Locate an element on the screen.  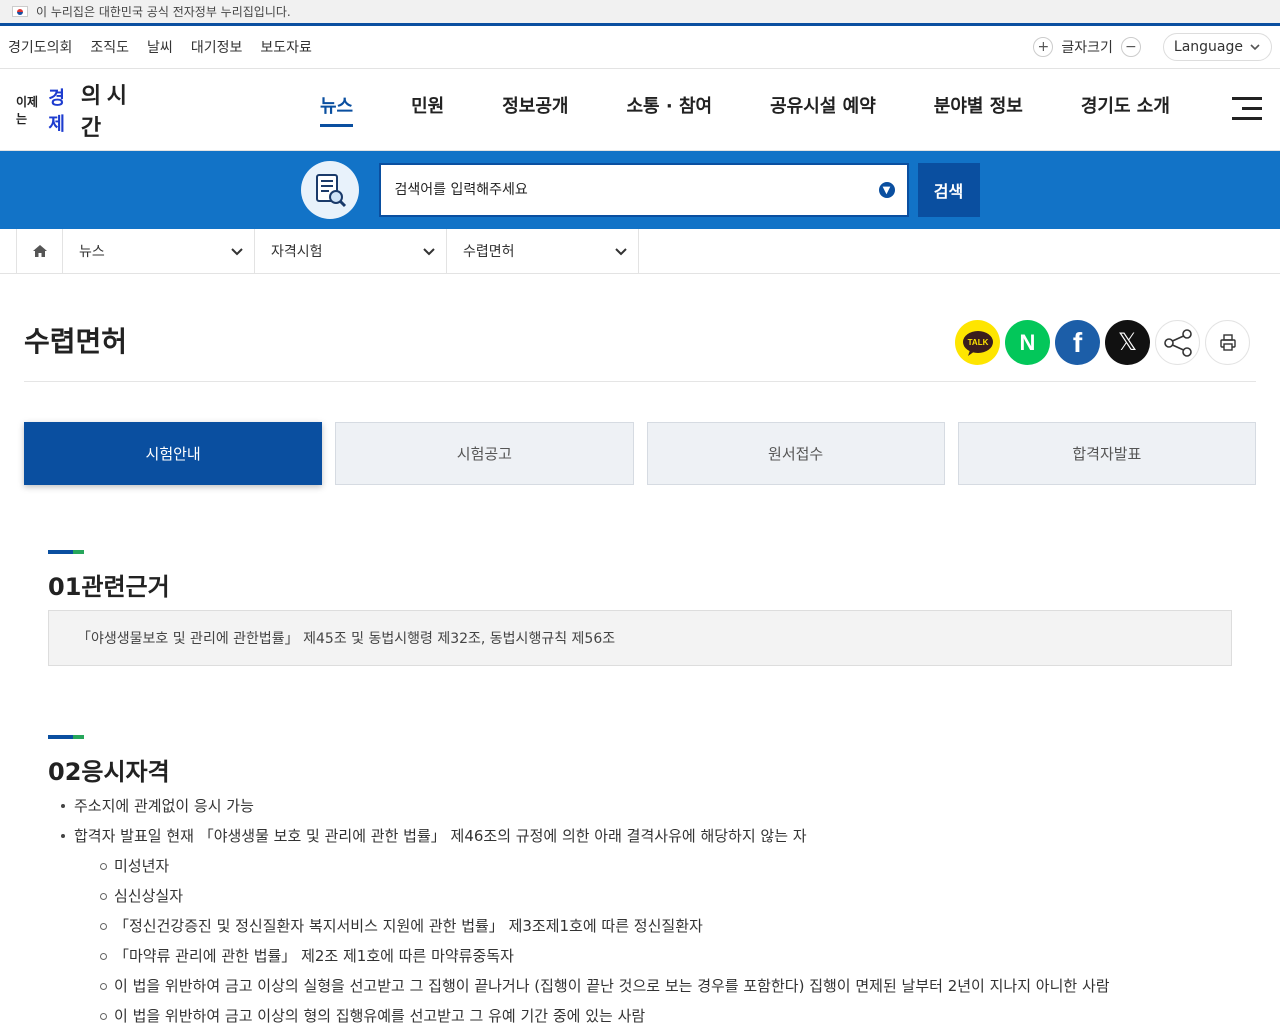
naver-icon: N is located at coordinates (1027, 342).